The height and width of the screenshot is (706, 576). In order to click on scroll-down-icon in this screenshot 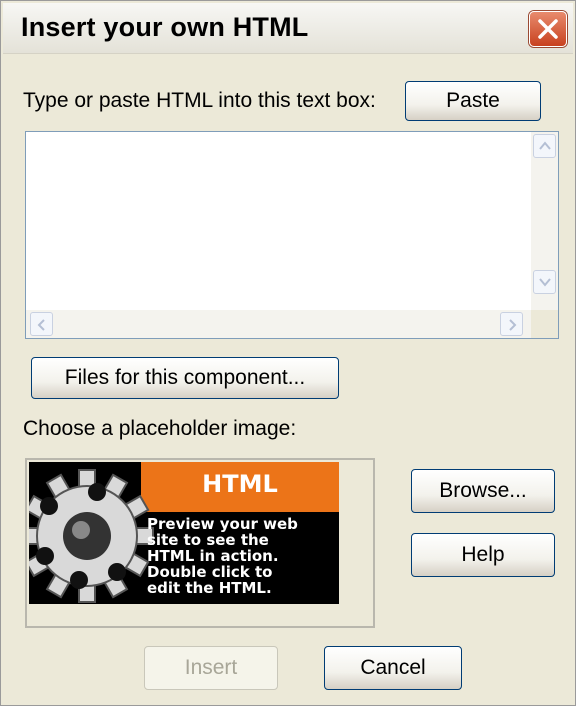, I will do `click(545, 282)`.